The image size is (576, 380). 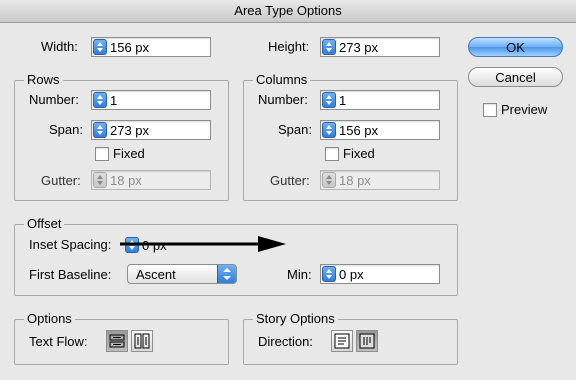 What do you see at coordinates (44, 224) in the screenshot?
I see `offset-group-title: Offset` at bounding box center [44, 224].